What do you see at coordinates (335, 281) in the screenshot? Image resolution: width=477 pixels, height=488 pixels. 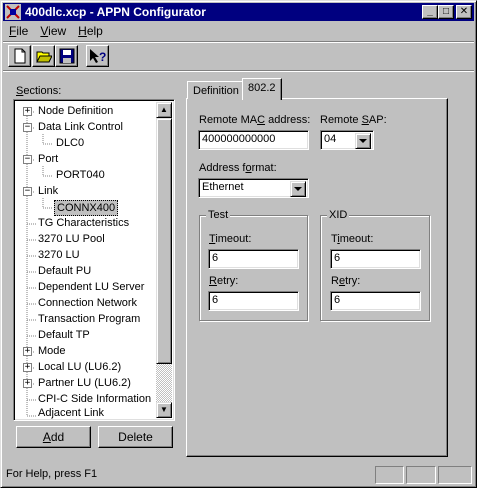 I see `xid-retry-label-a: R` at bounding box center [335, 281].